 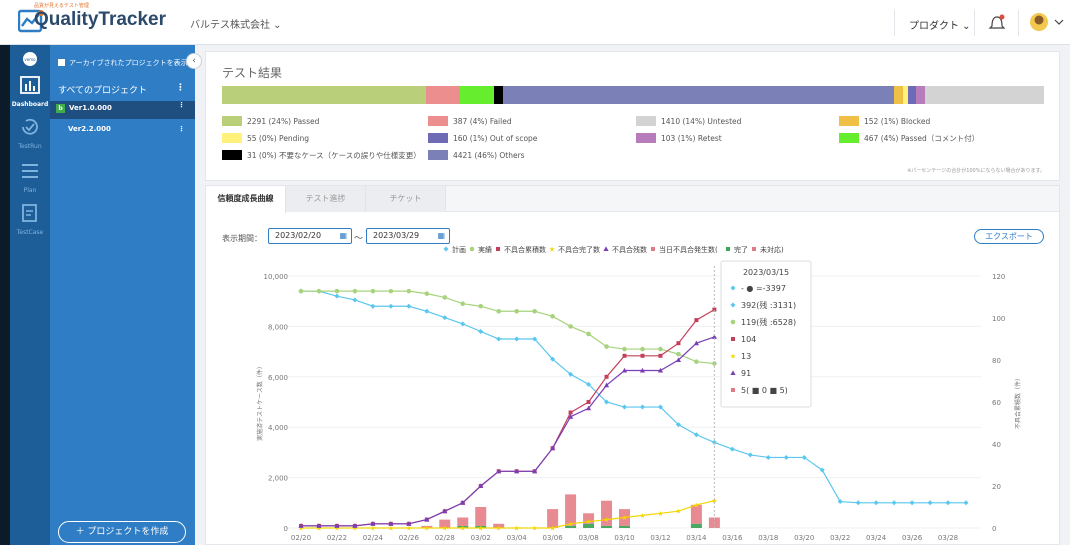 I want to click on tooltip-value: 91, so click(x=746, y=373).